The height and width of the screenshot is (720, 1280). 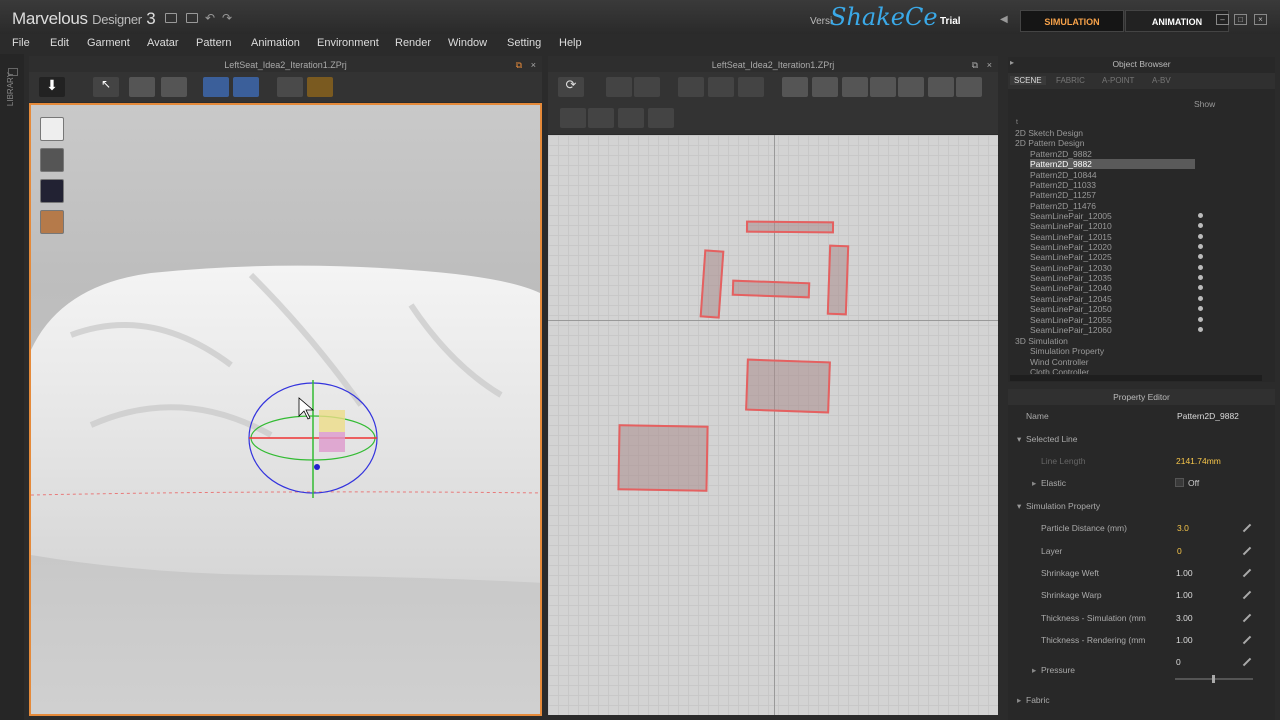 What do you see at coordinates (1034, 483) in the screenshot?
I see `elastic-expander-icon: ▸` at bounding box center [1034, 483].